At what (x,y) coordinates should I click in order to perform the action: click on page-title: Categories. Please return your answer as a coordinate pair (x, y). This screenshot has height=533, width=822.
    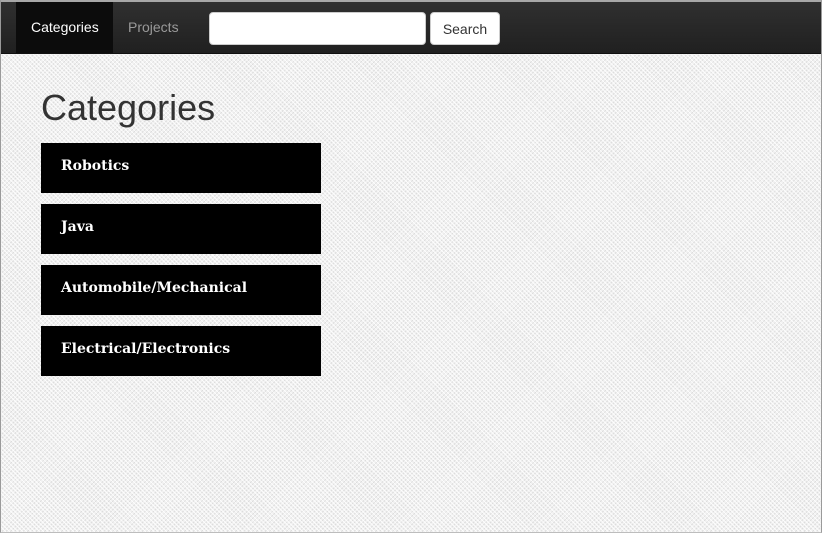
    Looking at the image, I should click on (128, 107).